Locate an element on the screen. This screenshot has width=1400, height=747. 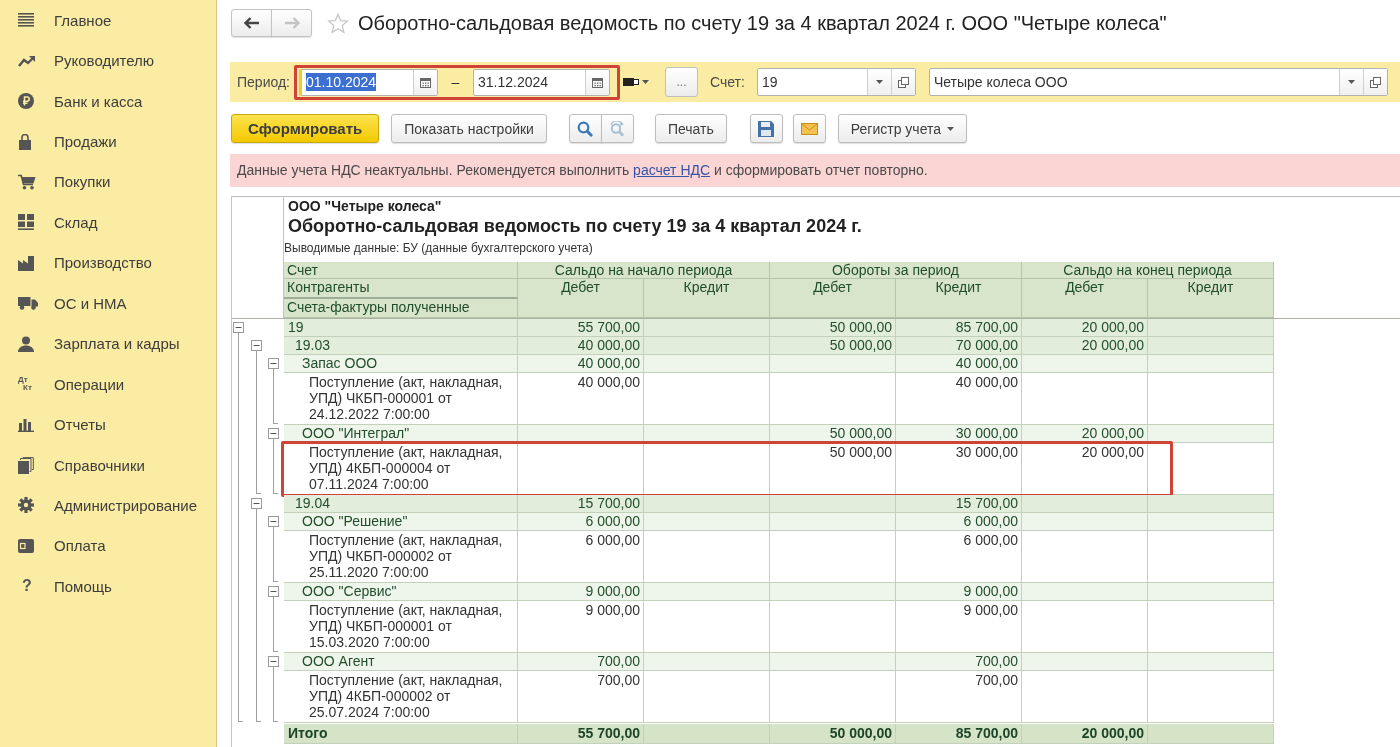
menu-icon is located at coordinates (26, 20).